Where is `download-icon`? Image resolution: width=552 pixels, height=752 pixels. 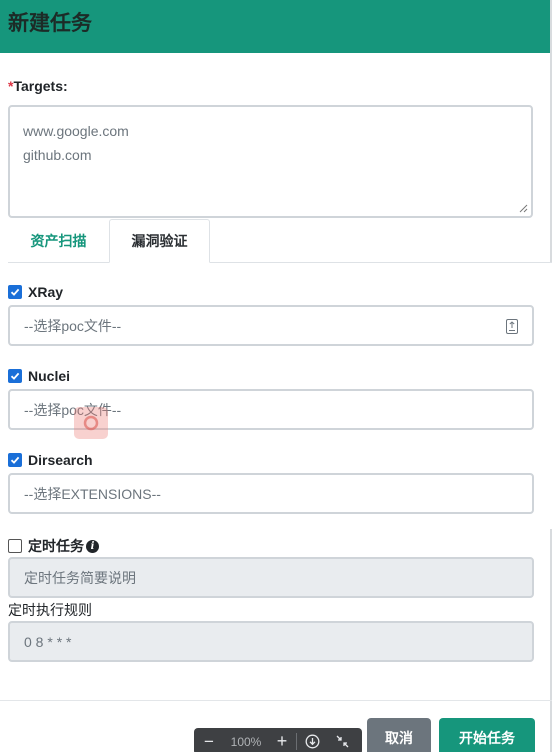
download-icon is located at coordinates (312, 741).